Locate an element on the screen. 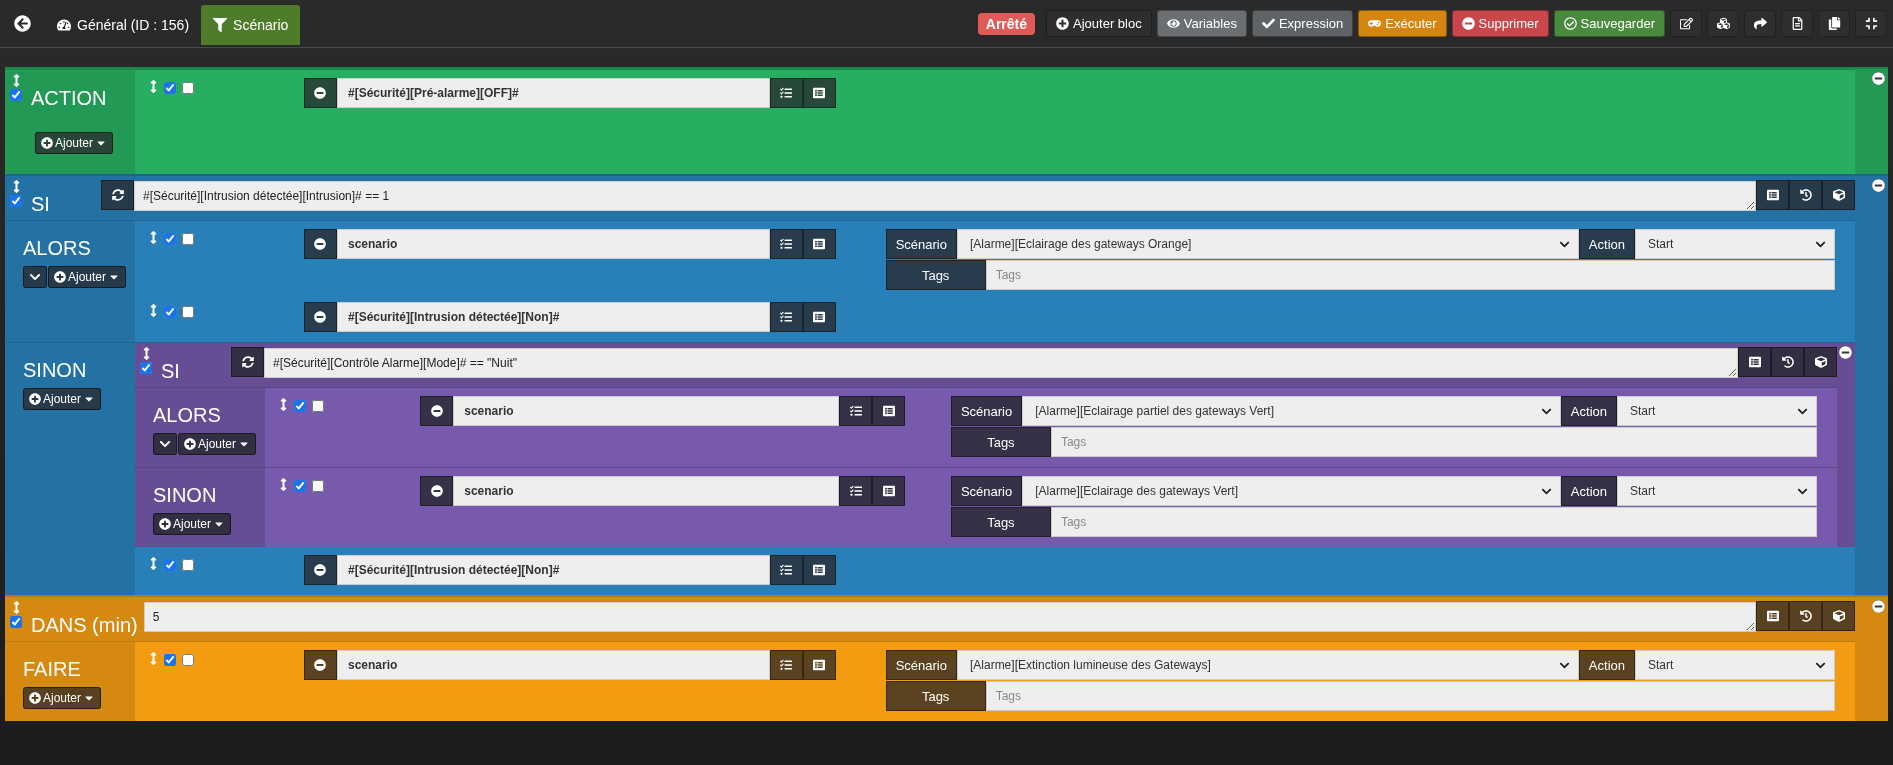 The image size is (1893, 765). tab: Scénario is located at coordinates (251, 24).